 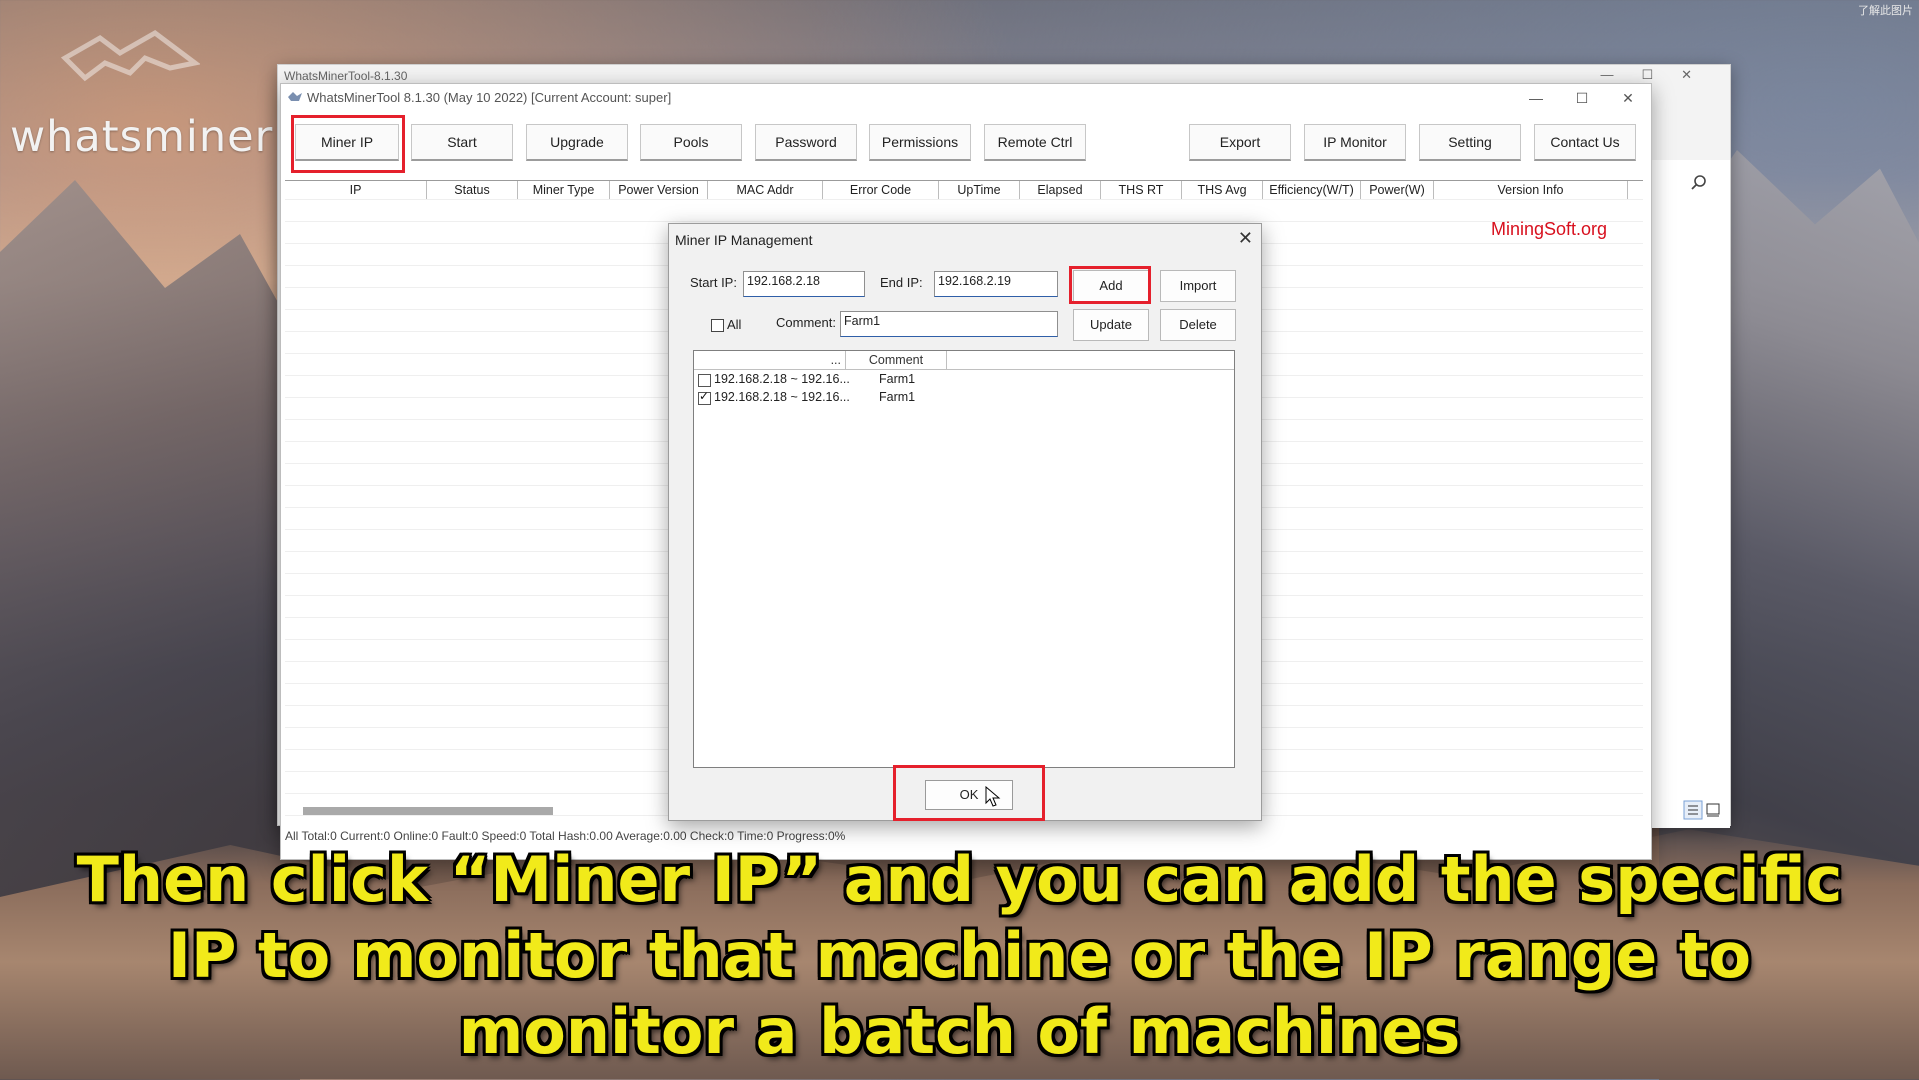 What do you see at coordinates (295, 96) in the screenshot?
I see `app-icon` at bounding box center [295, 96].